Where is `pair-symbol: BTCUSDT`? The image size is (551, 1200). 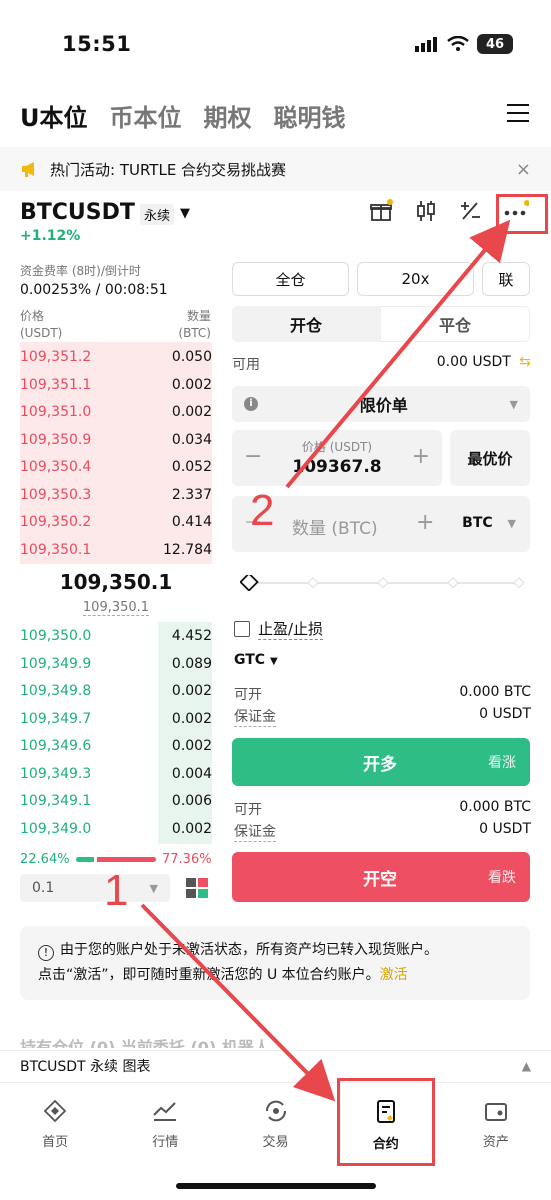 pair-symbol: BTCUSDT is located at coordinates (77, 212).